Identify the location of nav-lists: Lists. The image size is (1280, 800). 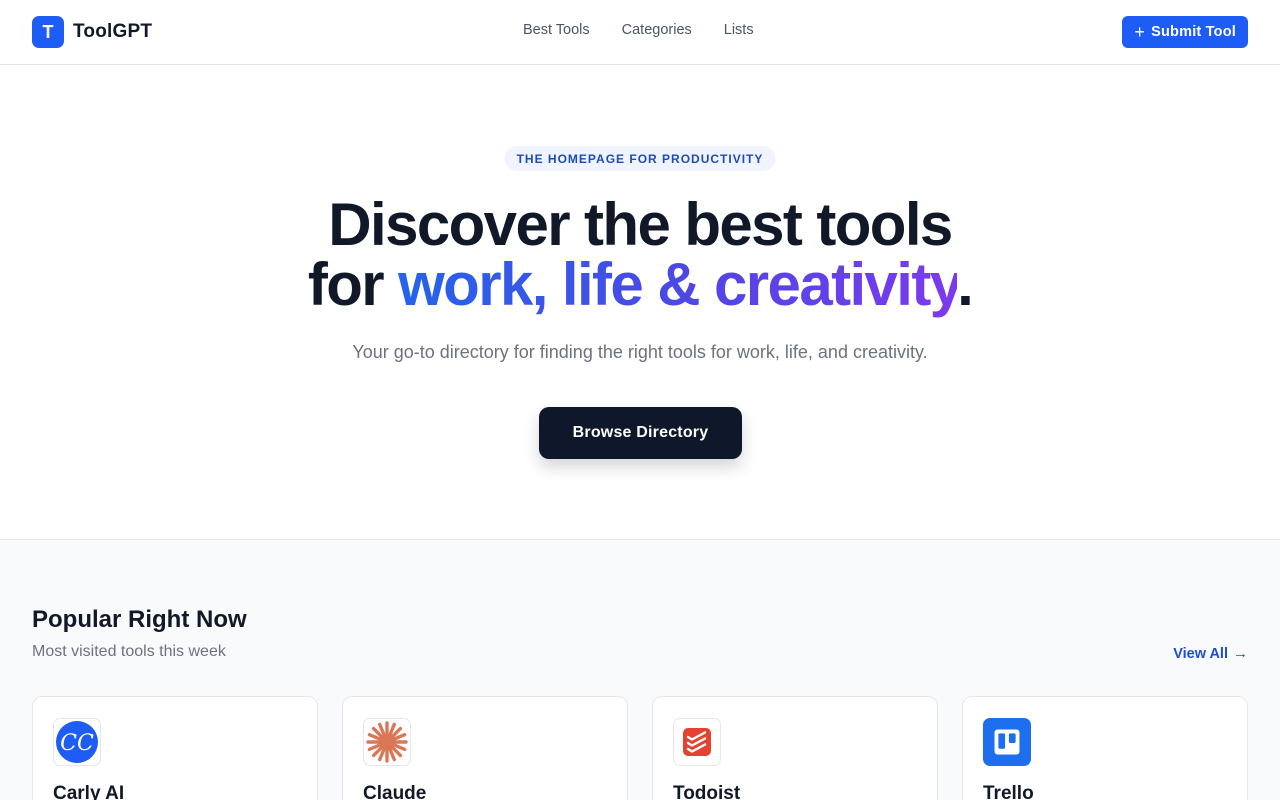
(739, 30).